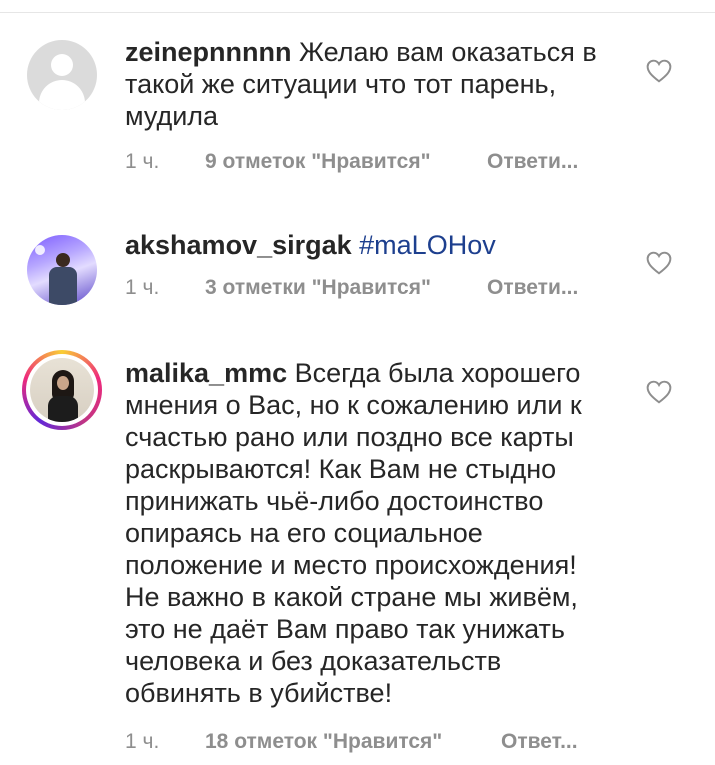 This screenshot has height=765, width=715. I want to click on comment-username: zeinepnnnnn, so click(208, 52).